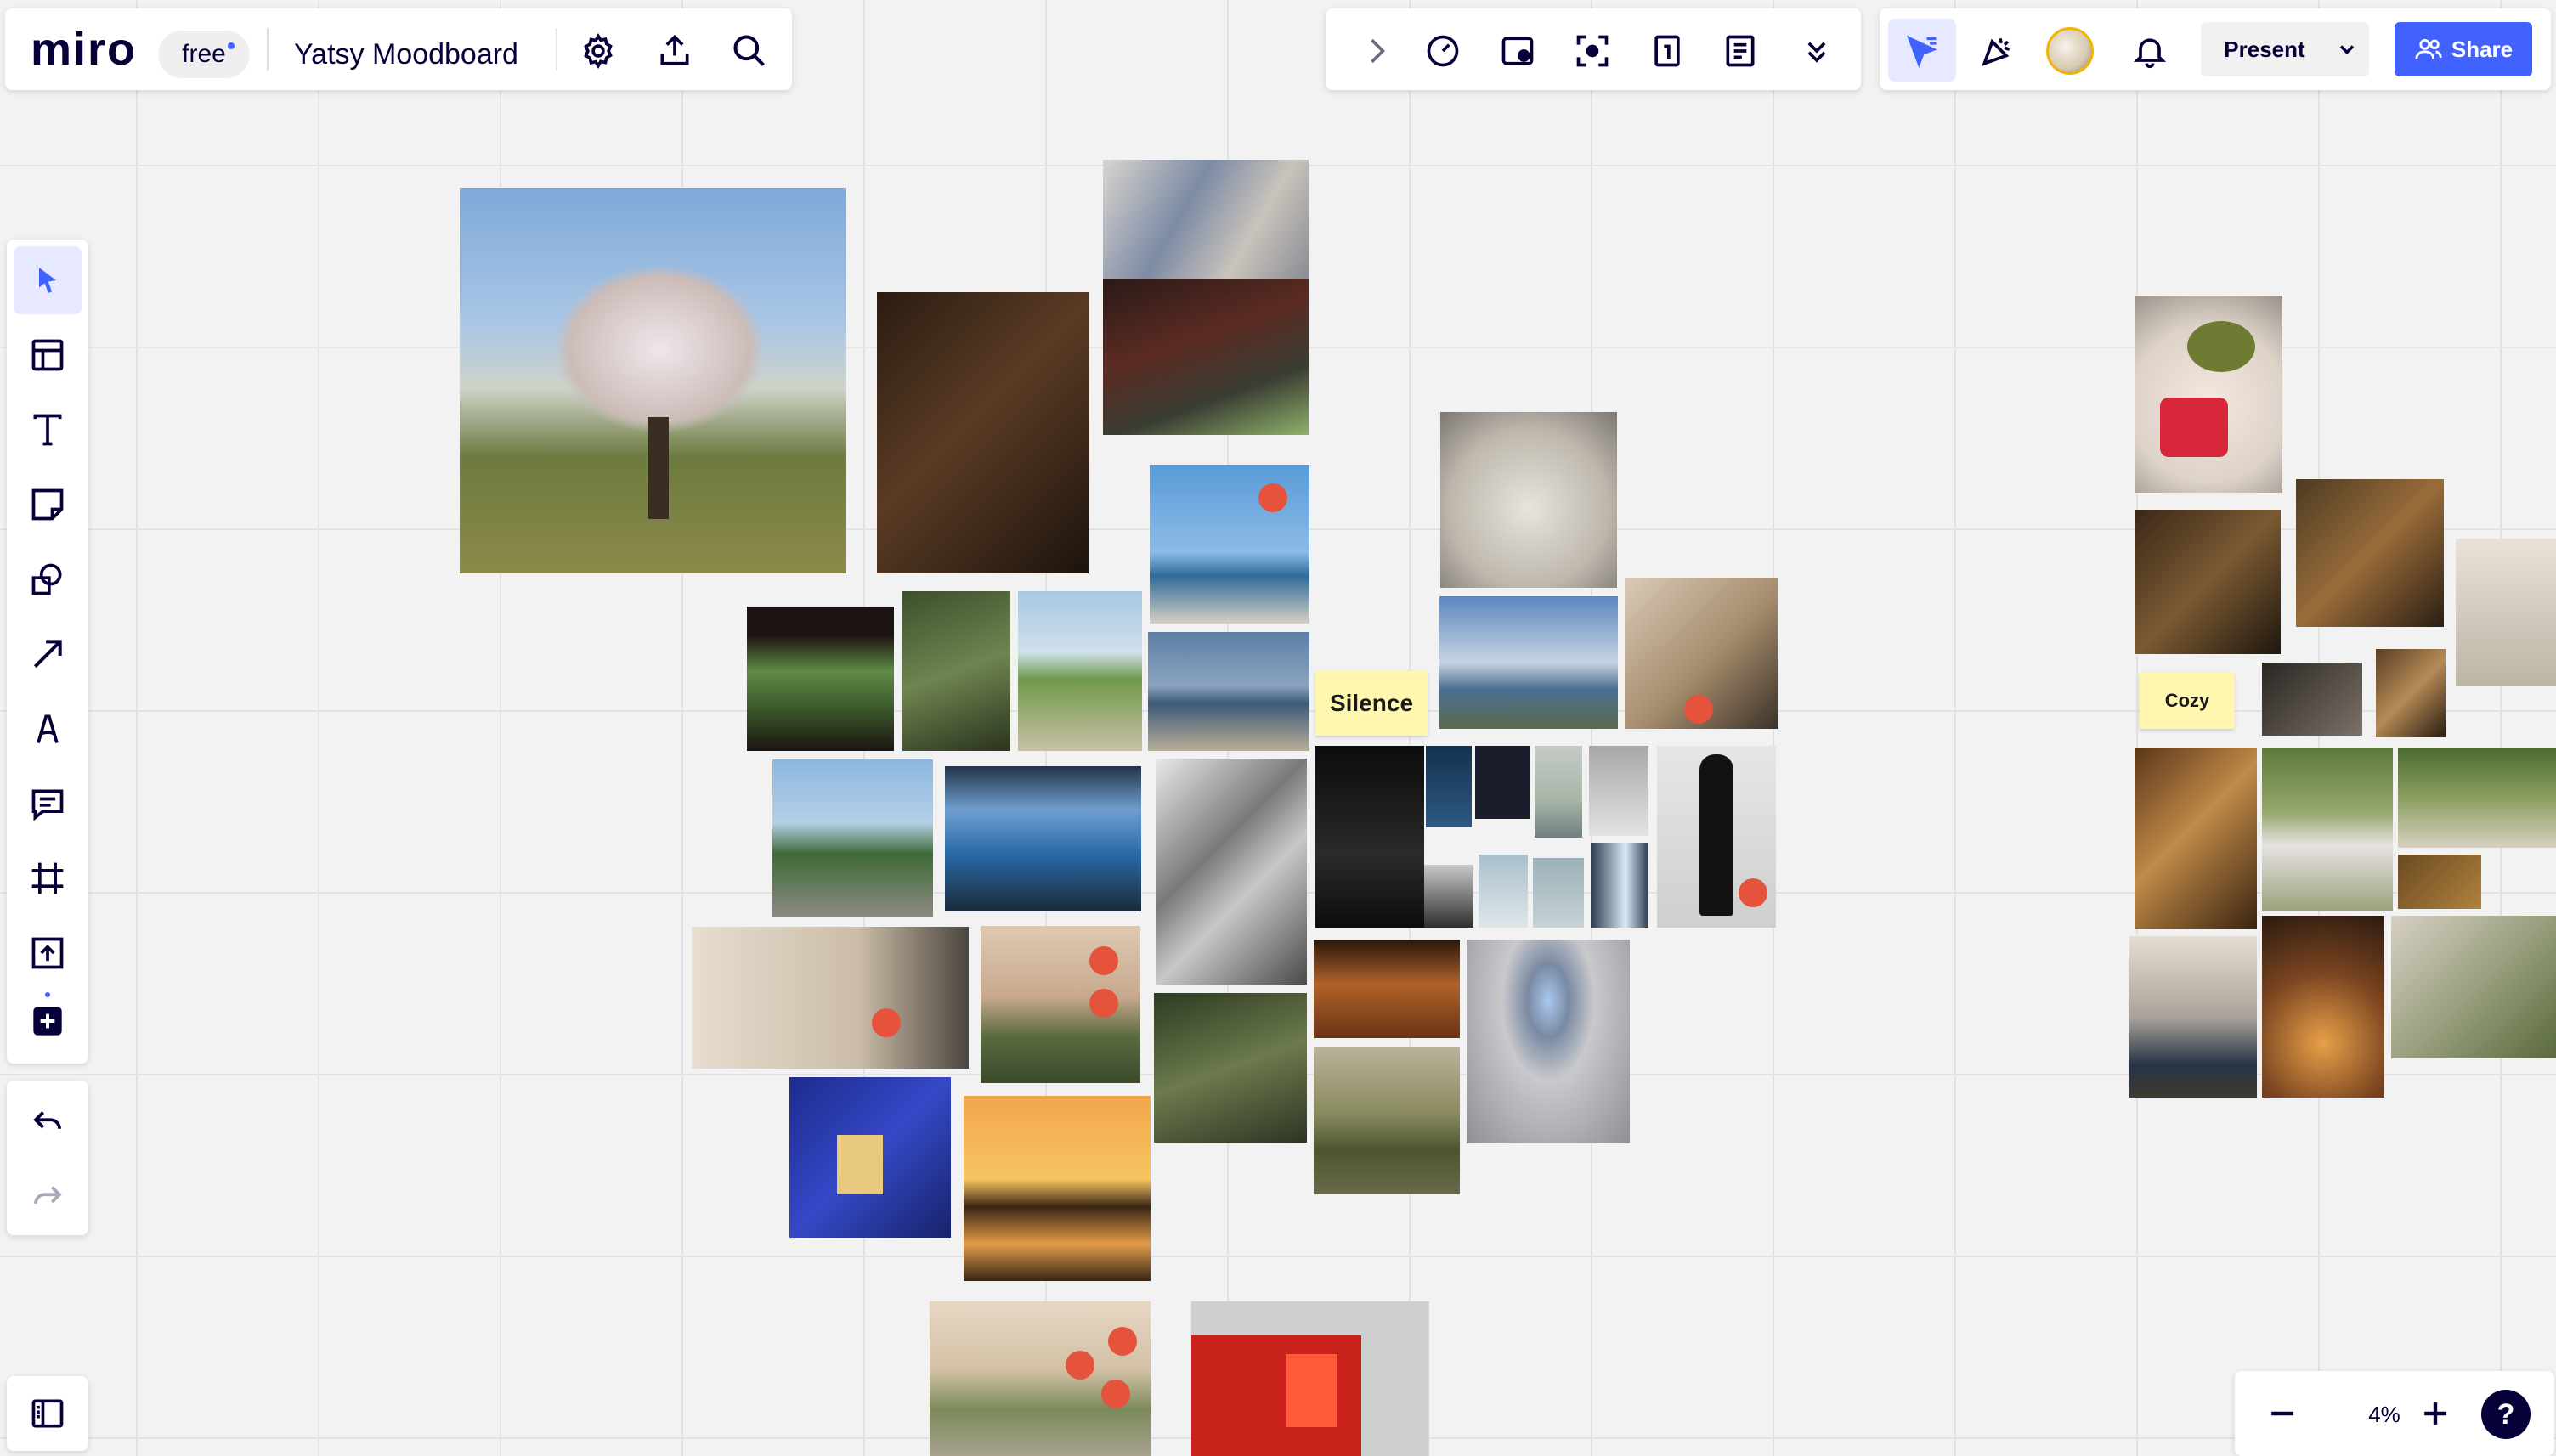 This screenshot has height=1456, width=2556. I want to click on panels-toggle-button, so click(48, 1413).